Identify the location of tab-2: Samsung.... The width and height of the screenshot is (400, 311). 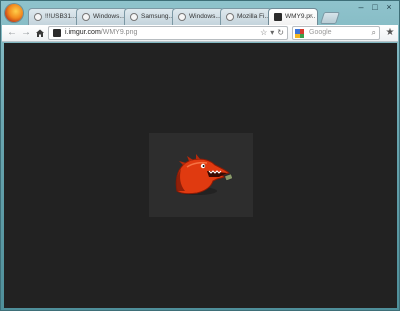
(150, 16).